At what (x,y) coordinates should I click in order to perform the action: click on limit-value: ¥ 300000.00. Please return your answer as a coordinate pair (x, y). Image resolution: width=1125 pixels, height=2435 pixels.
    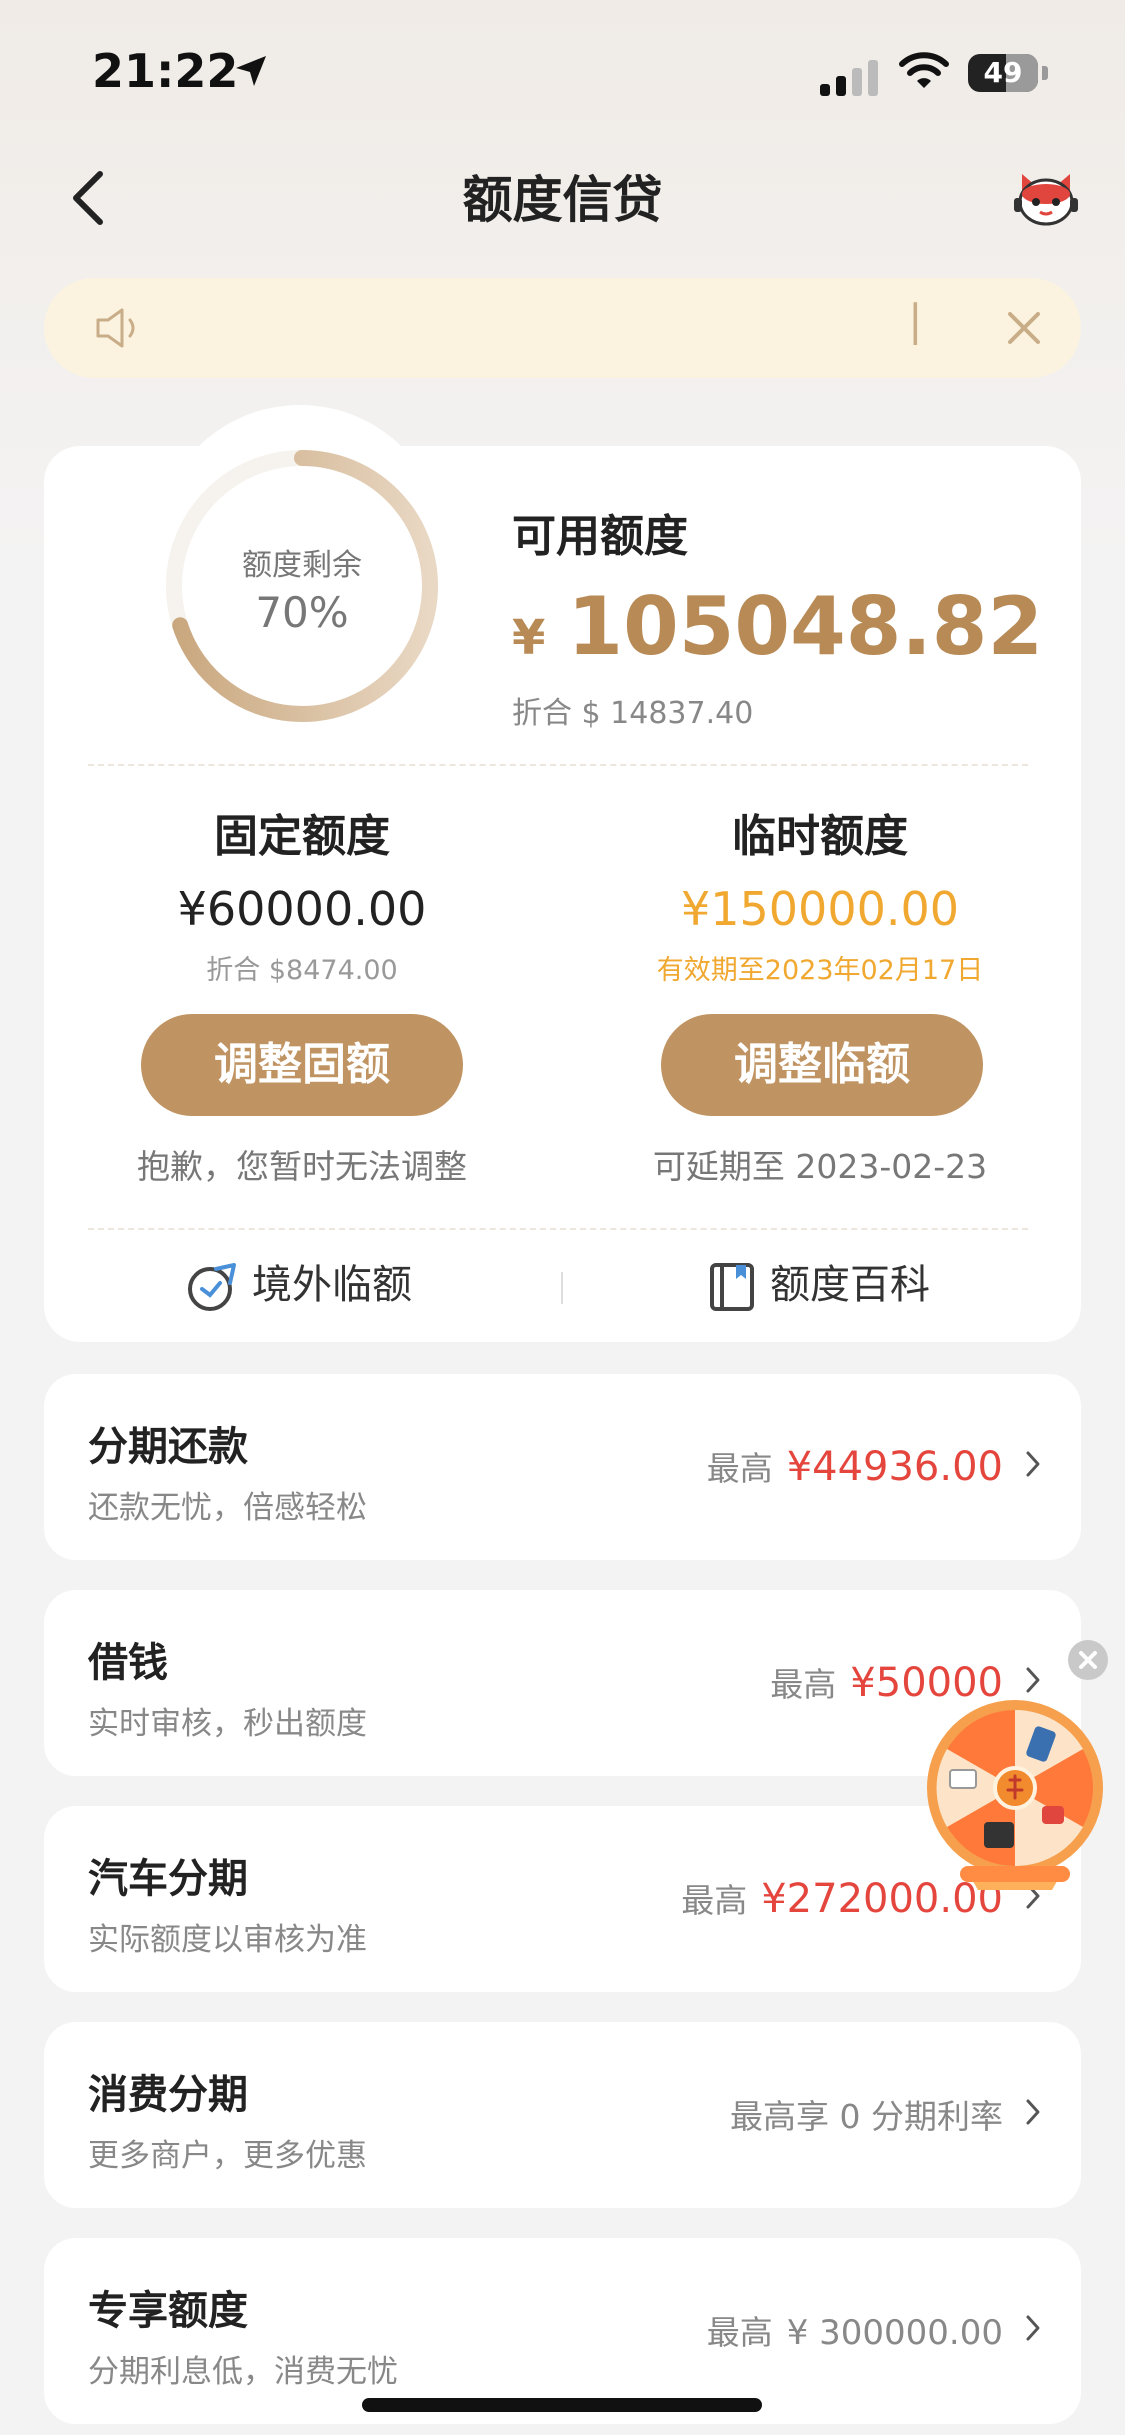
    Looking at the image, I should click on (894, 2333).